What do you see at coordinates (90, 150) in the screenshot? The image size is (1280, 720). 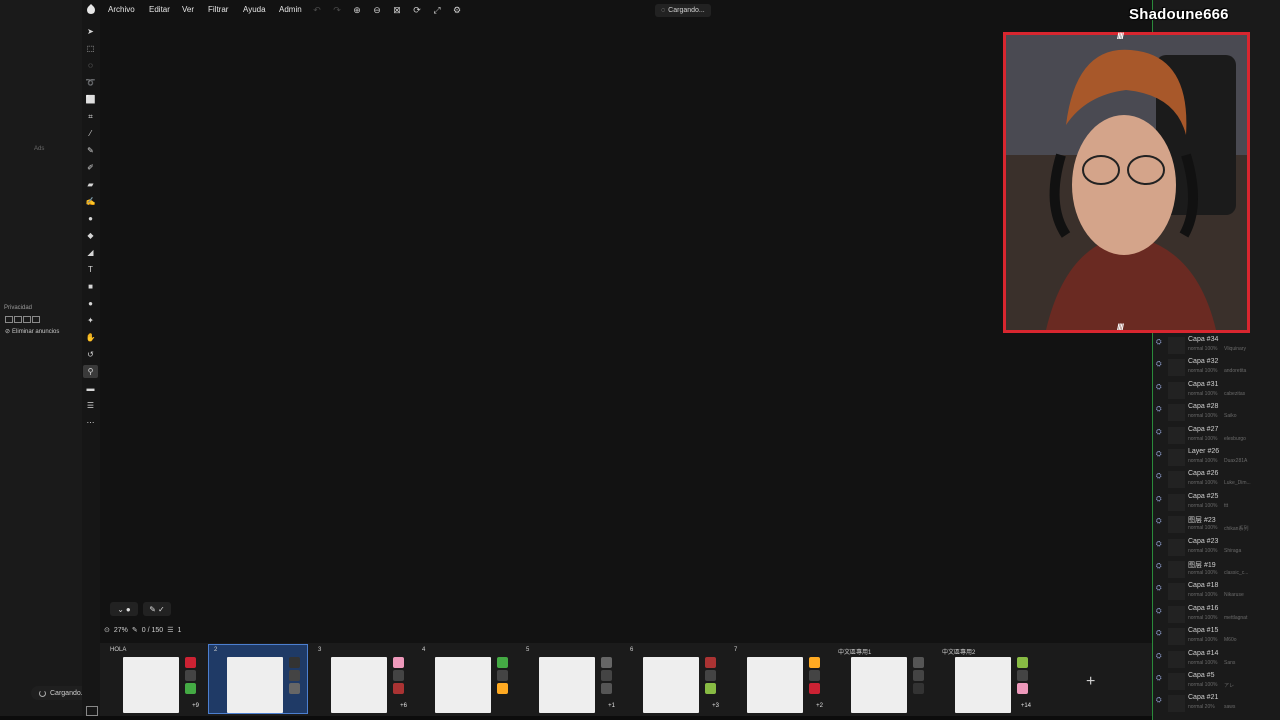 I see `pen-icon: ✎` at bounding box center [90, 150].